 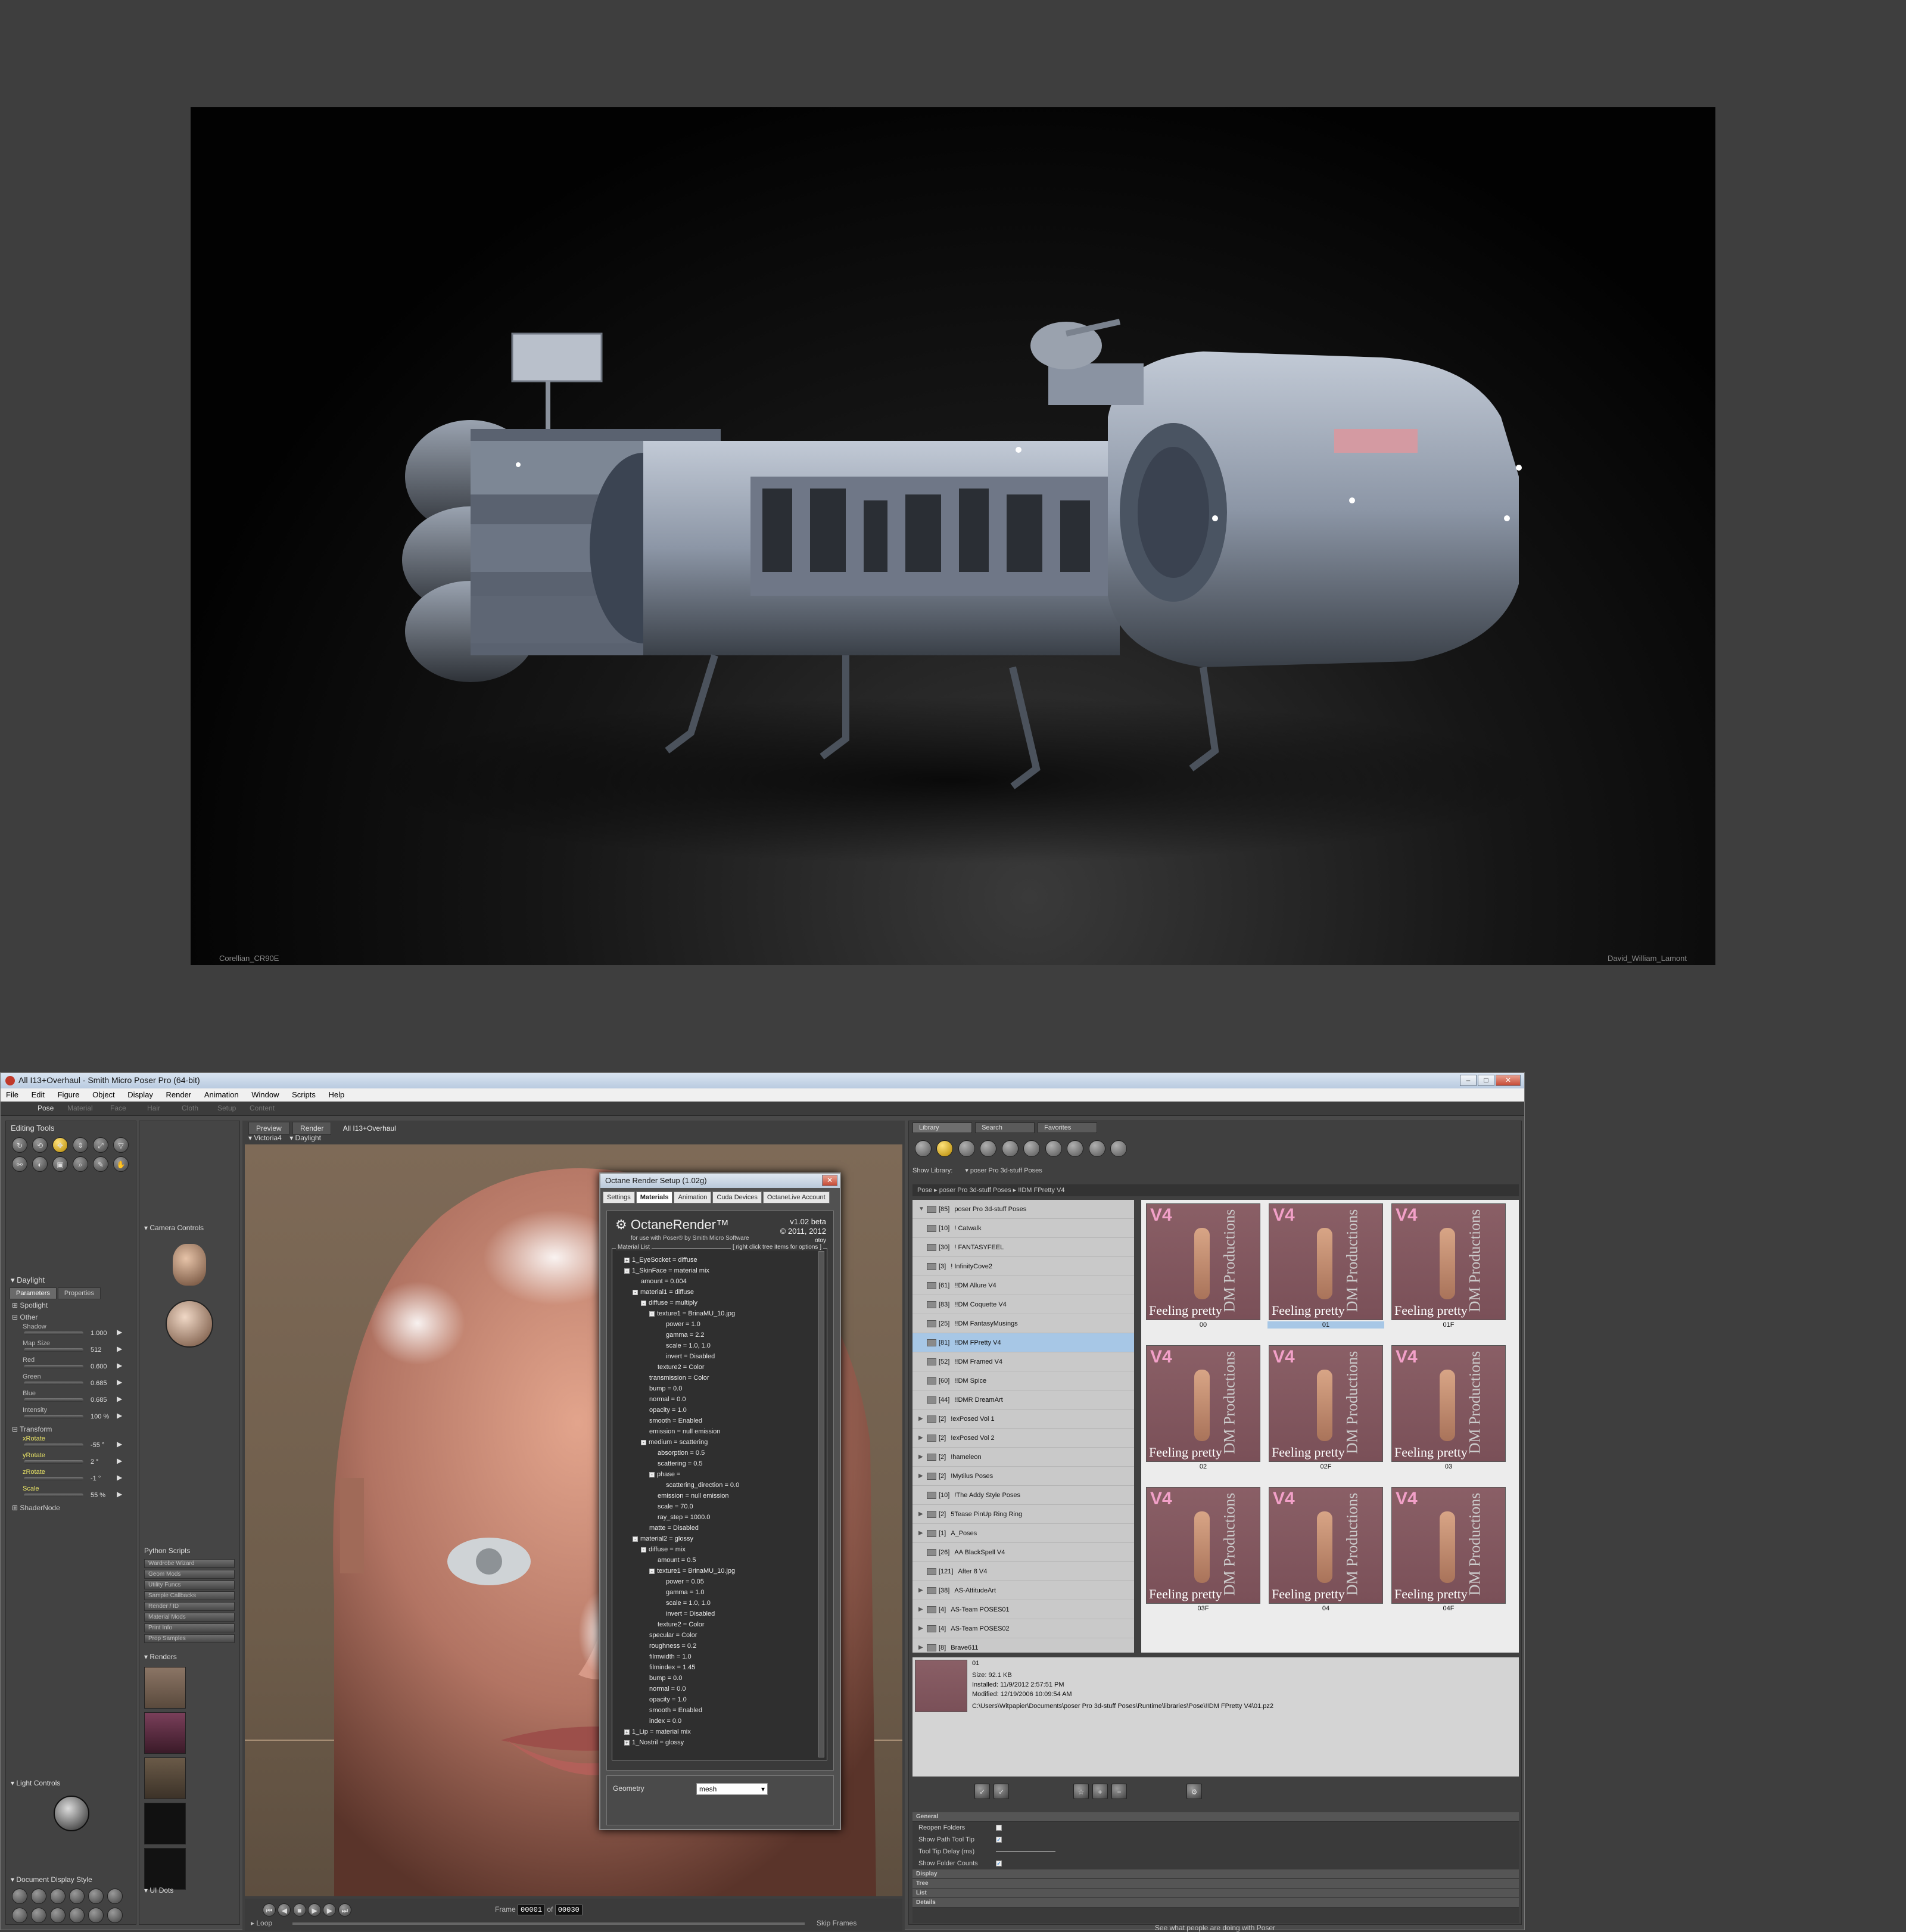 What do you see at coordinates (315, 1910) in the screenshot?
I see `play-icon: ▶` at bounding box center [315, 1910].